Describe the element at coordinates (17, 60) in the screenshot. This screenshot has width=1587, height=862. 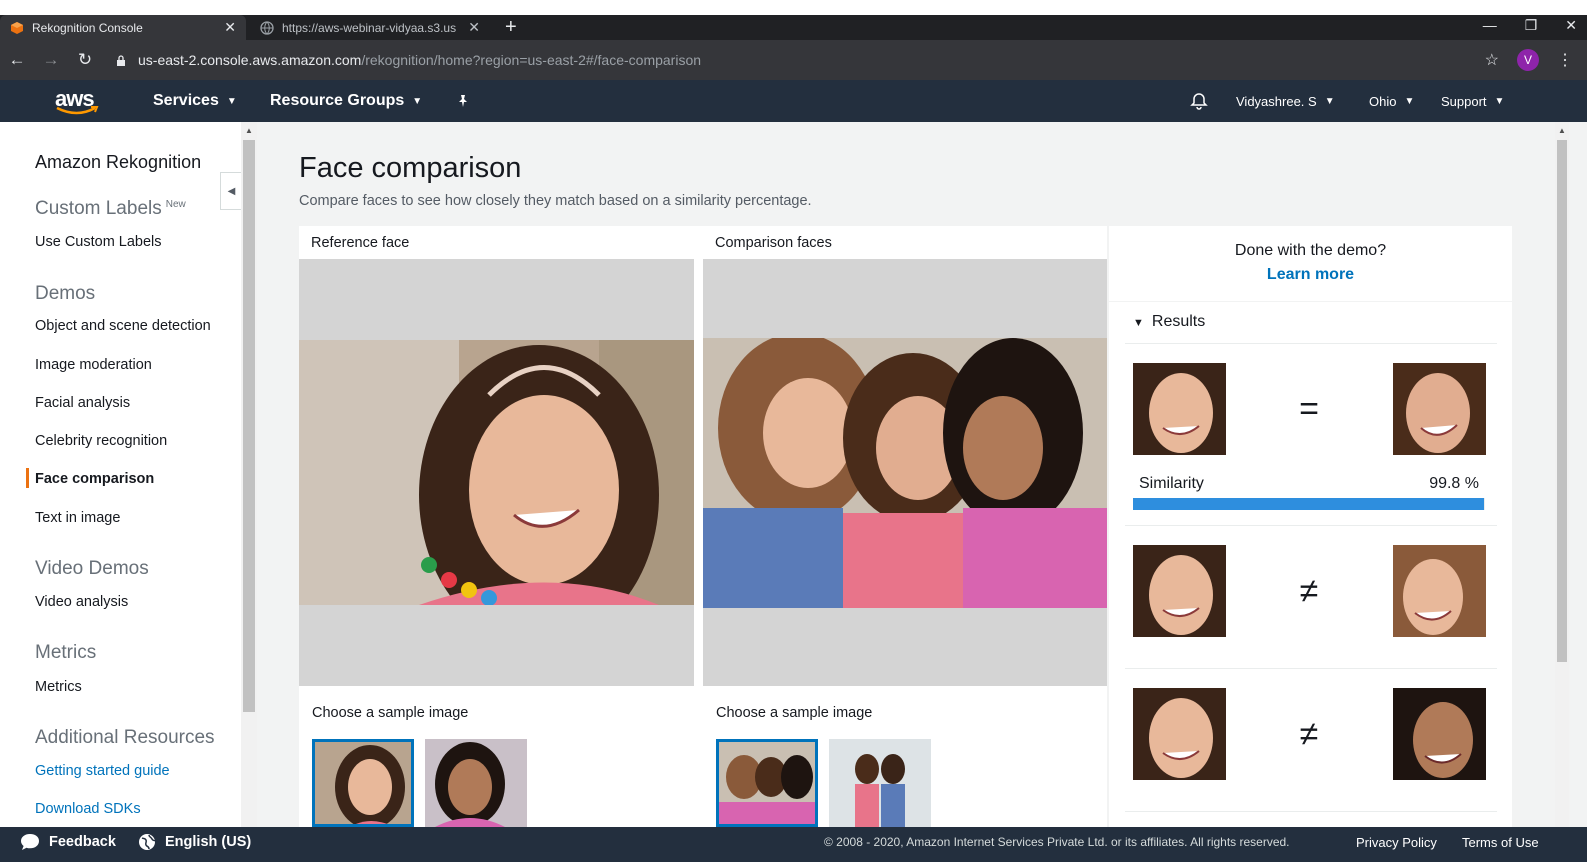
I see `back-arrow-icon: ←` at that location.